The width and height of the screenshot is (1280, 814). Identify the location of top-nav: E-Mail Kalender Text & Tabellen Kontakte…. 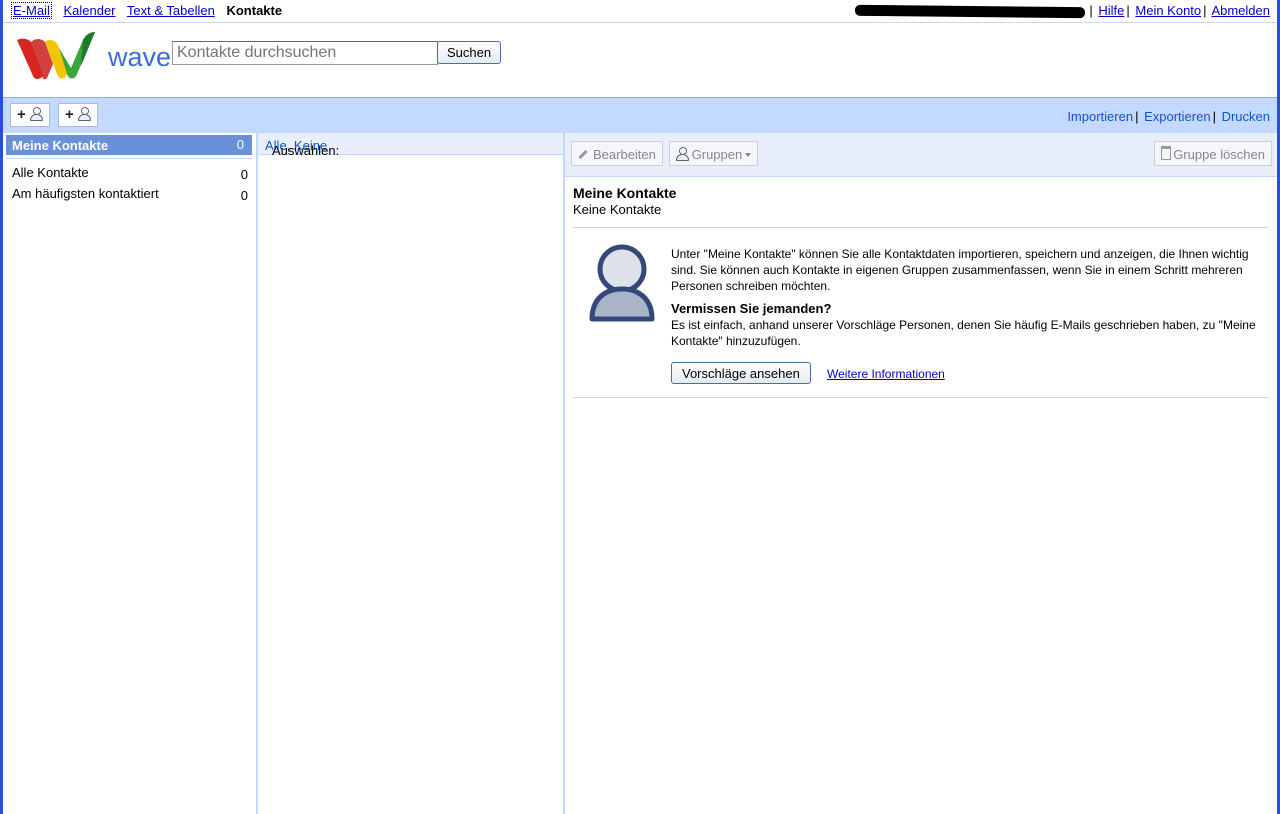
(640, 11).